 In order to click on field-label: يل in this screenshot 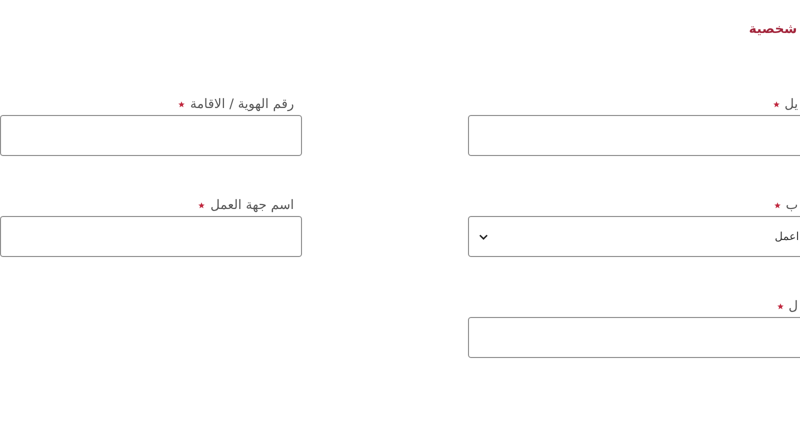, I will do `click(791, 104)`.